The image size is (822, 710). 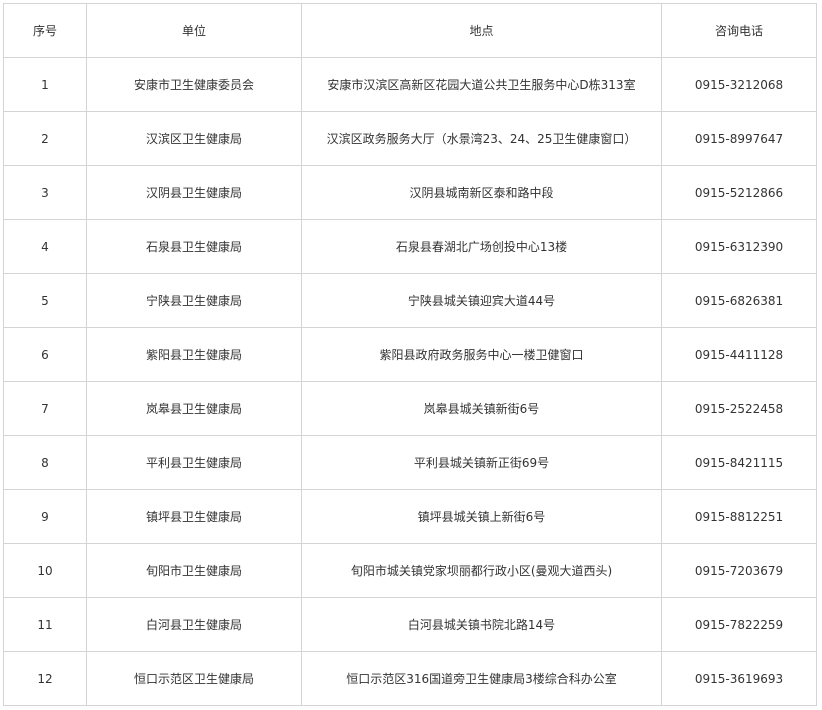 I want to click on cell-unit: 汉滨区卫生健康局, so click(x=194, y=138).